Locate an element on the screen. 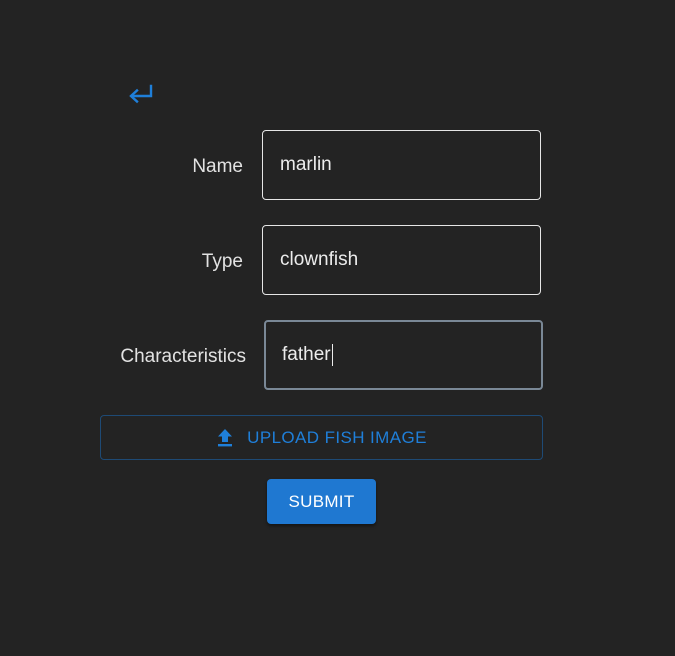 The width and height of the screenshot is (675, 656). submit-button-label: SUBMIT is located at coordinates (321, 501).